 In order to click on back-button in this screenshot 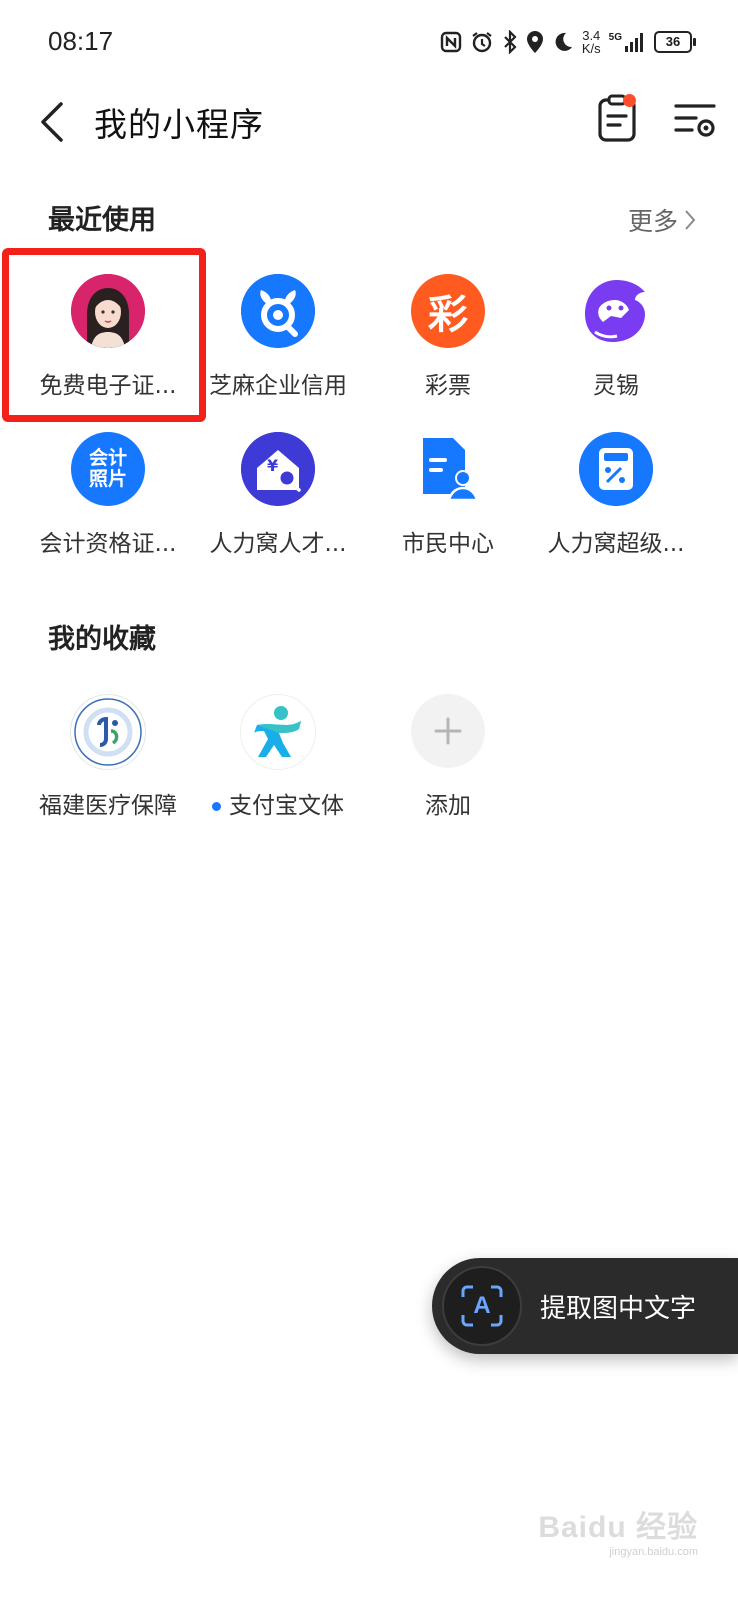, I will do `click(52, 122)`.